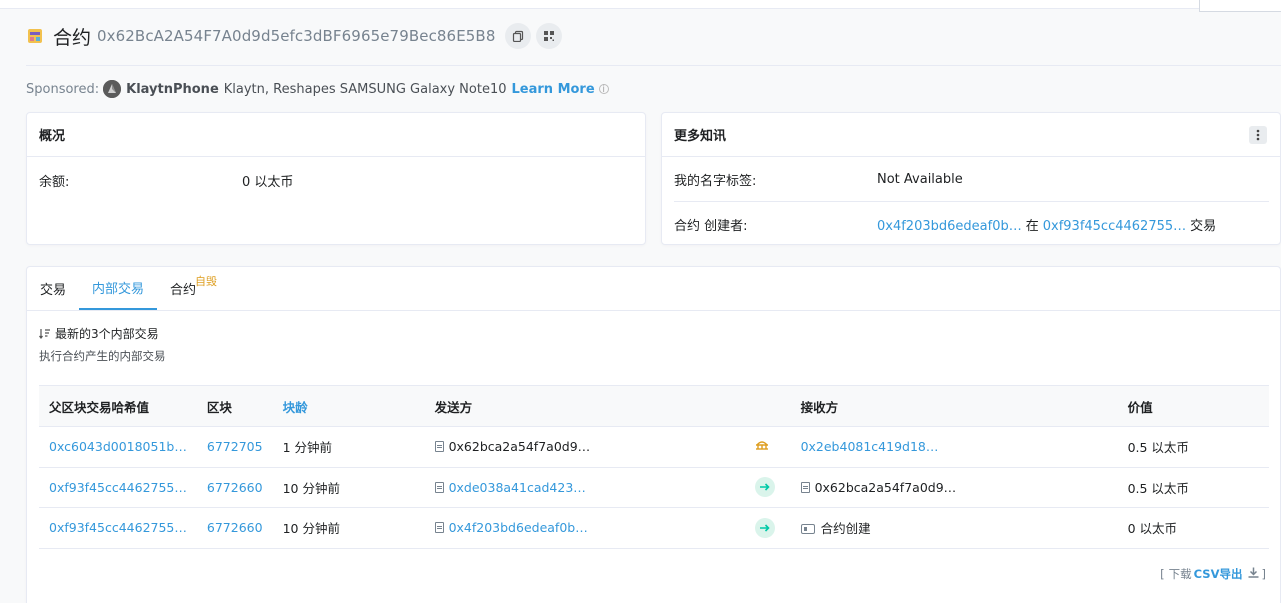  What do you see at coordinates (268, 182) in the screenshot?
I see `balance-value: 0 以太币` at bounding box center [268, 182].